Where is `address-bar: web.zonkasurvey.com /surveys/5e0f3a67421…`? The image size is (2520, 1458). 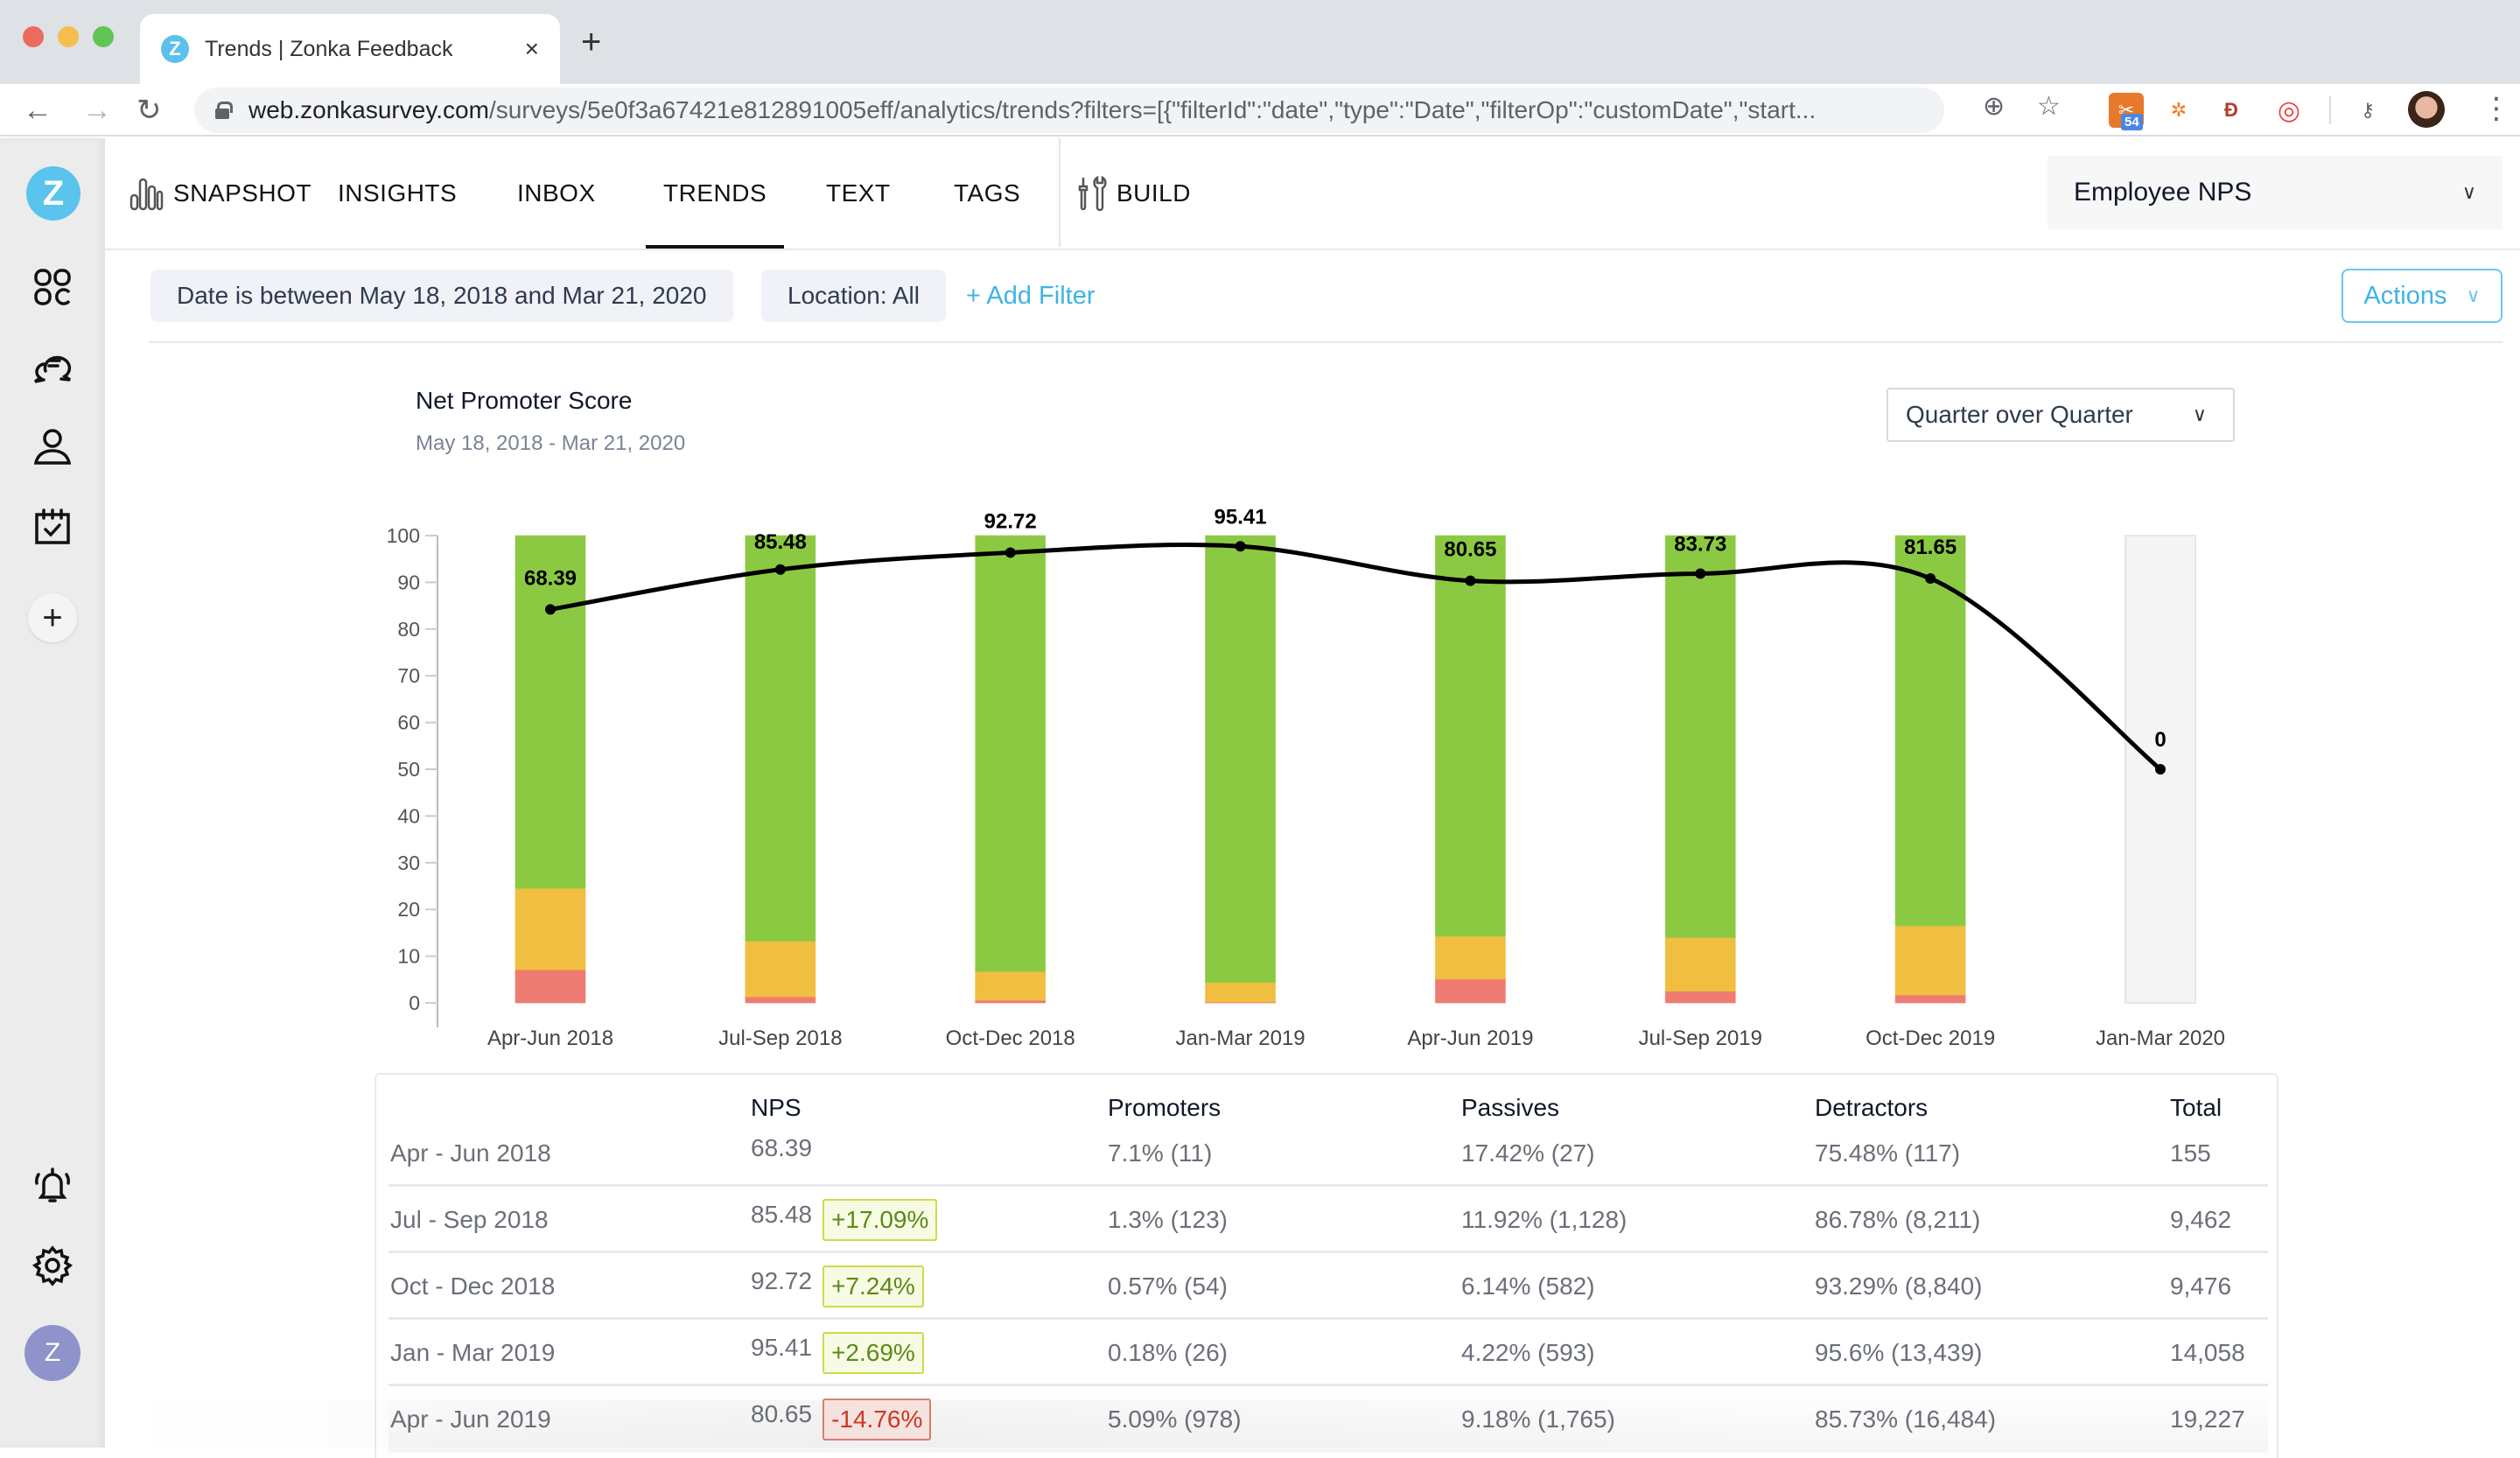 address-bar: web.zonkasurvey.com /surveys/5e0f3a67421… is located at coordinates (1069, 110).